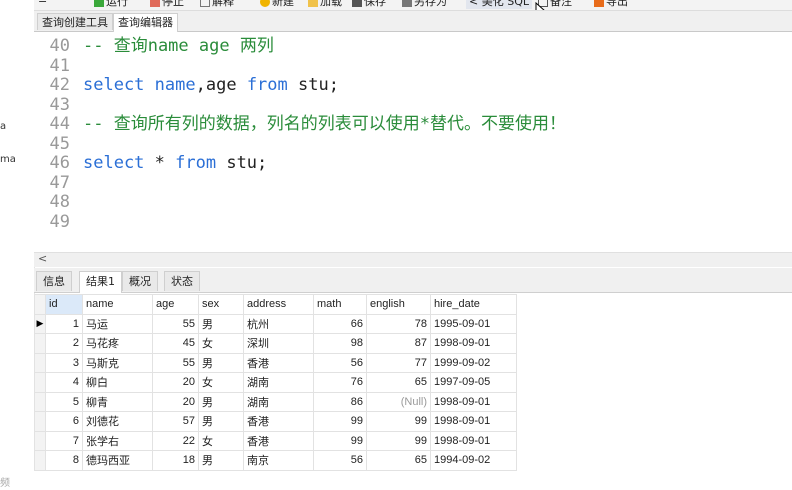 The width and height of the screenshot is (792, 490). Describe the element at coordinates (64, 323) in the screenshot. I see `table-cell: 1` at that location.